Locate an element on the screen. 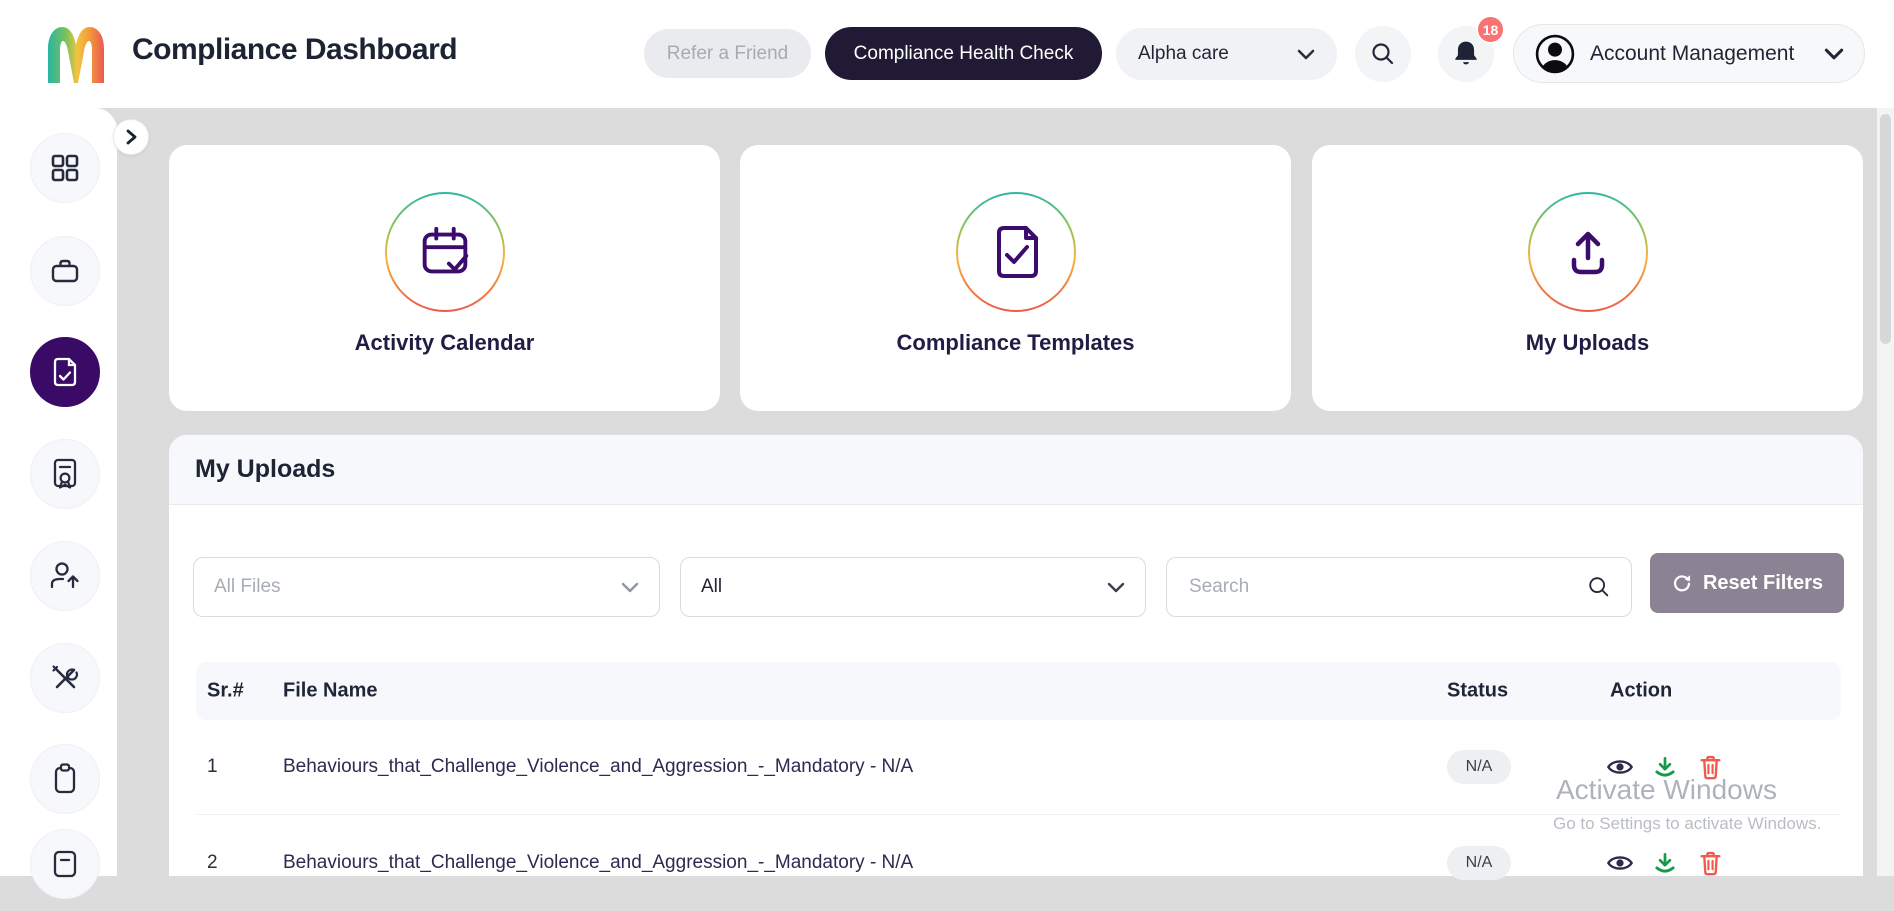 This screenshot has height=911, width=1894. certificate-icon is located at coordinates (65, 474).